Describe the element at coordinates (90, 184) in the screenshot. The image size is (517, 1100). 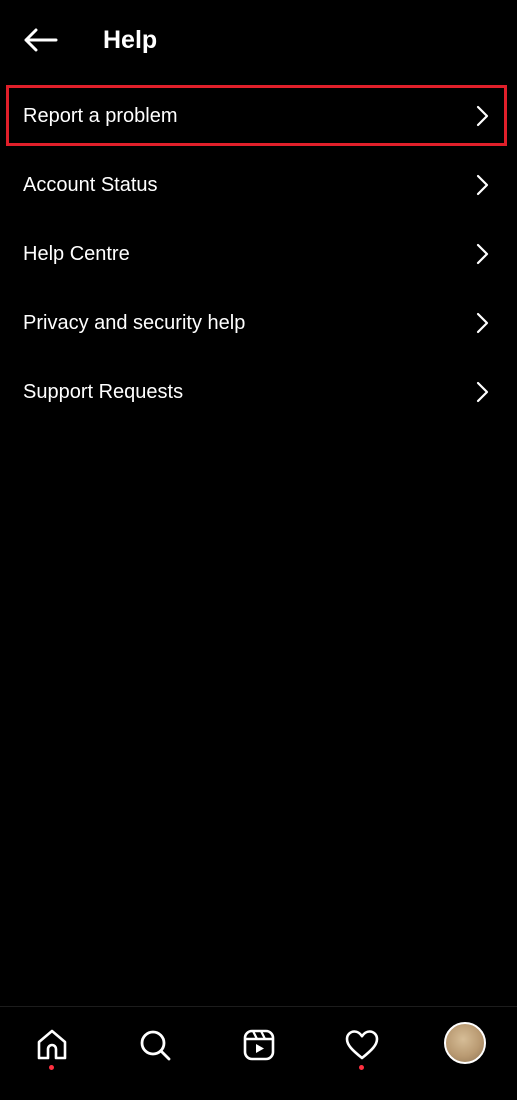
I see `menu-item-label: Account Status` at that location.